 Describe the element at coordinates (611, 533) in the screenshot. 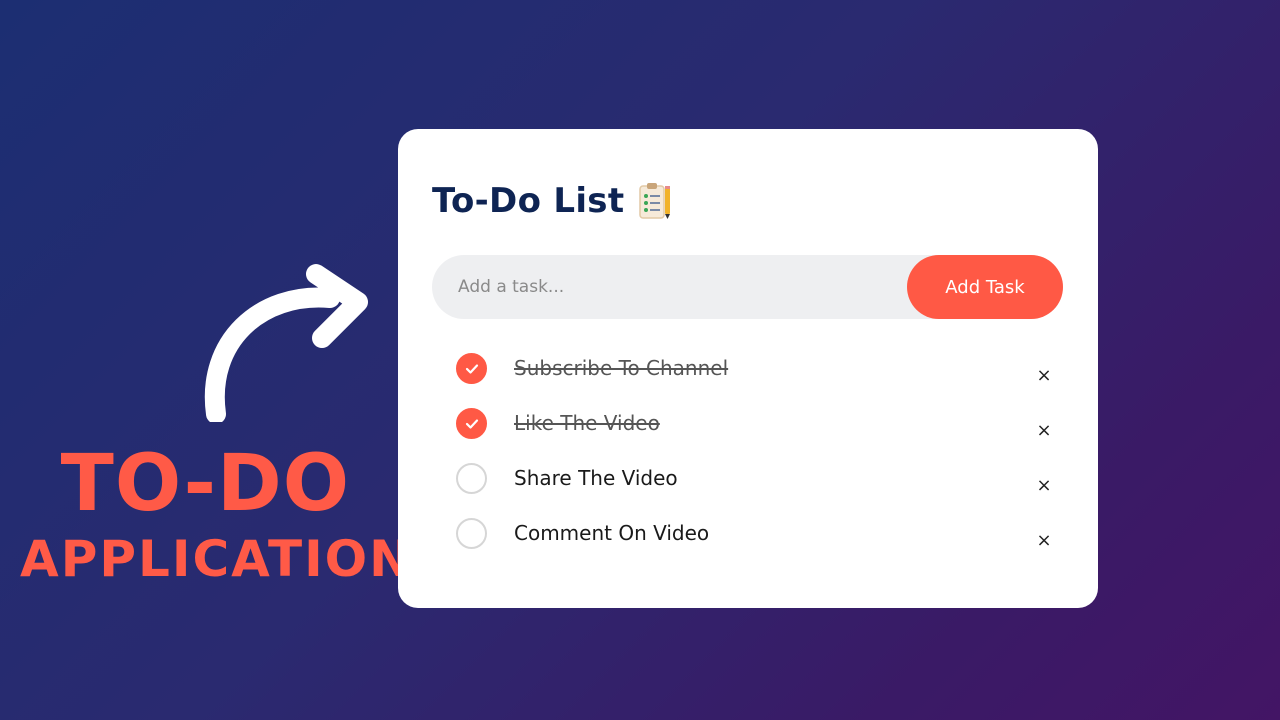

I see `task-label: Comment On Video` at that location.